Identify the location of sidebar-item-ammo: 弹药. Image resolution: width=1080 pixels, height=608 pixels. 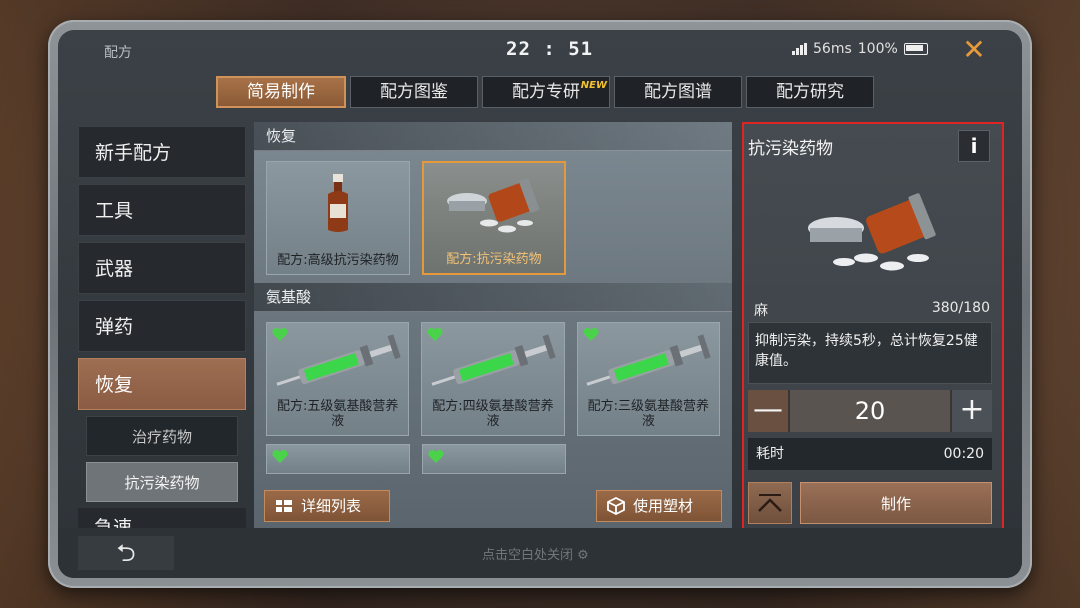
(162, 326).